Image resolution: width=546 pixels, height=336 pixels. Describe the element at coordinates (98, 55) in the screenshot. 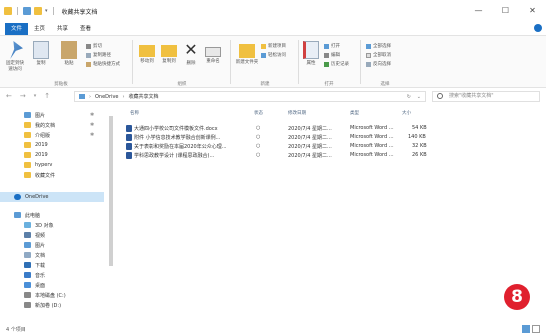

I see `copy-path-button: 复制路径` at that location.